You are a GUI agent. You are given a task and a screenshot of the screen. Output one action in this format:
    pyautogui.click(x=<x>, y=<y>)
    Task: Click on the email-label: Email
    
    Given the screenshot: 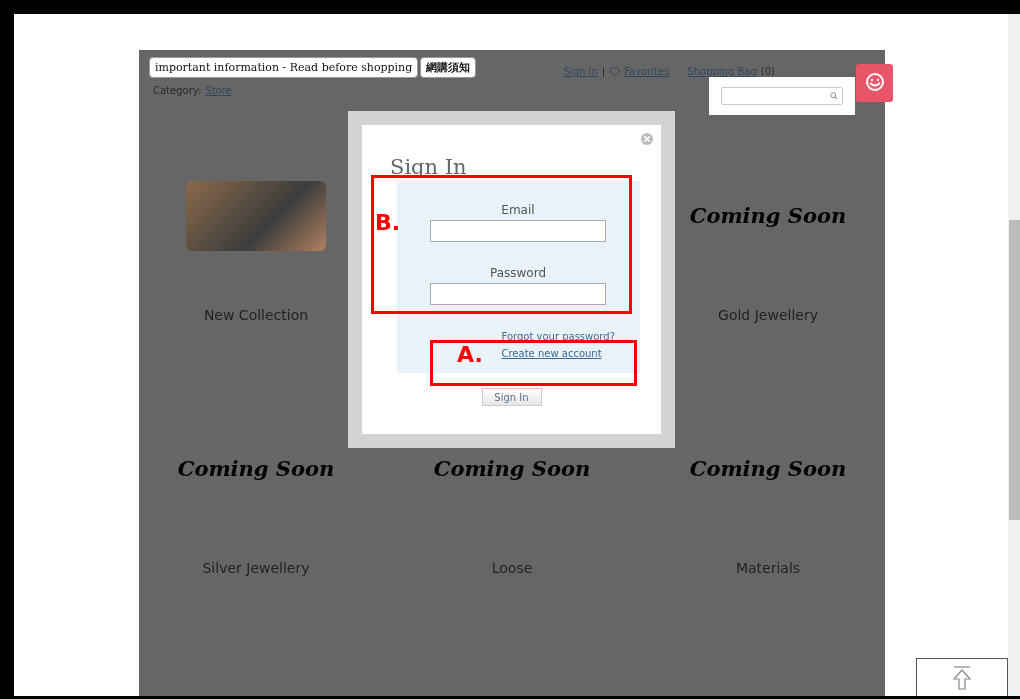 What is the action you would take?
    pyautogui.click(x=518, y=210)
    